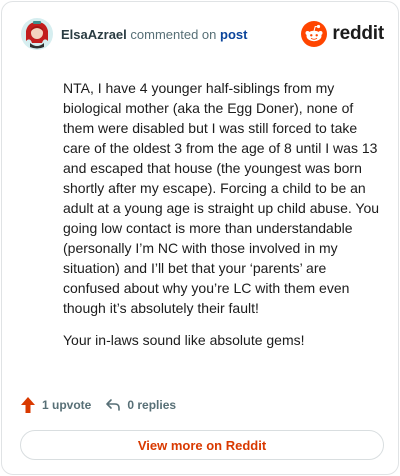 The height and width of the screenshot is (476, 400). Describe the element at coordinates (28, 405) in the screenshot. I see `upvote-arrow-icon` at that location.